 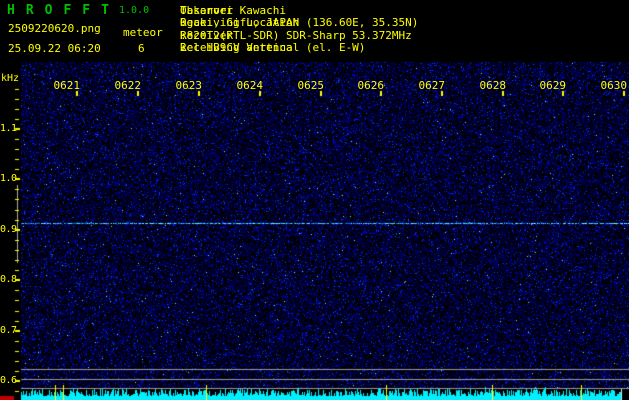 I want to click on freq-tick-label: 0.9, so click(x=8, y=229).